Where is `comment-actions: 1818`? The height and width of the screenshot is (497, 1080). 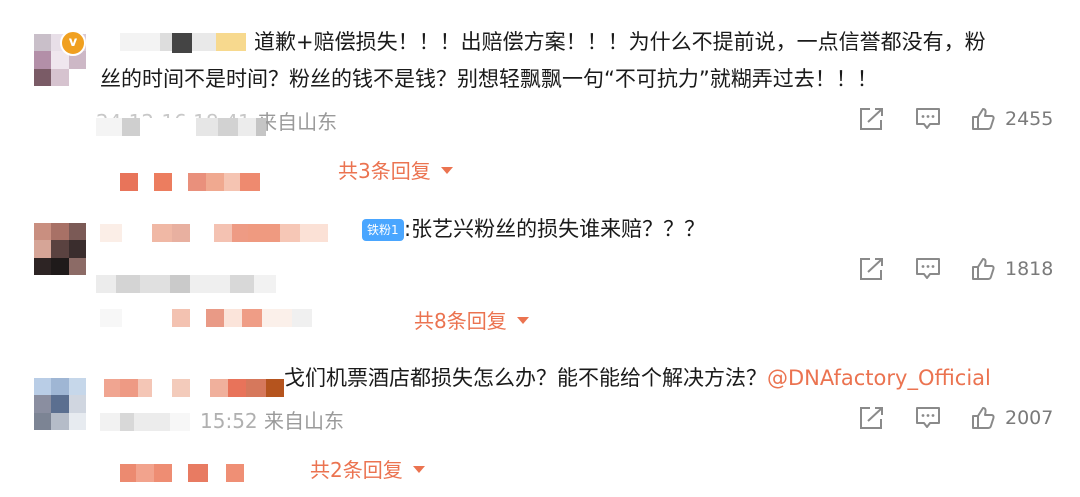 comment-actions: 1818 is located at coordinates (955, 269).